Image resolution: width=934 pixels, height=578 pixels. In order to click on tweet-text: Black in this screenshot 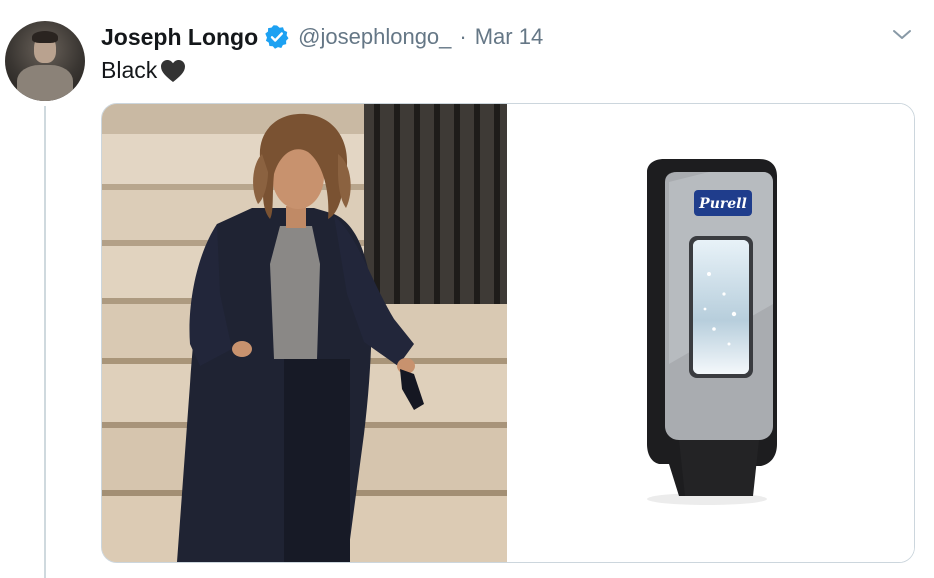, I will do `click(144, 70)`.